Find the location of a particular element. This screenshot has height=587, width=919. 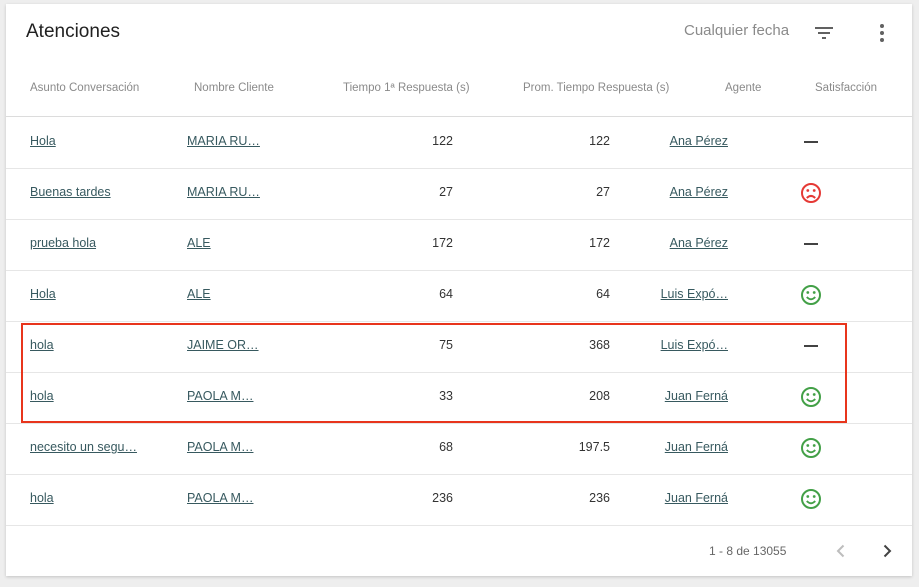

column-header-client: Nombre Cliente is located at coordinates (234, 88).